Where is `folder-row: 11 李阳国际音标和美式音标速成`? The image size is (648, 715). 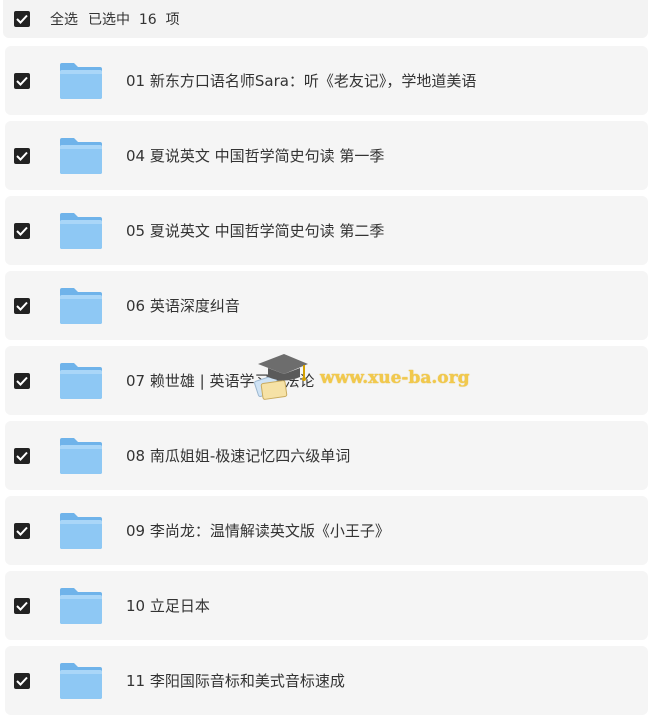
folder-row: 11 李阳国际音标和美式音标速成 is located at coordinates (326, 680).